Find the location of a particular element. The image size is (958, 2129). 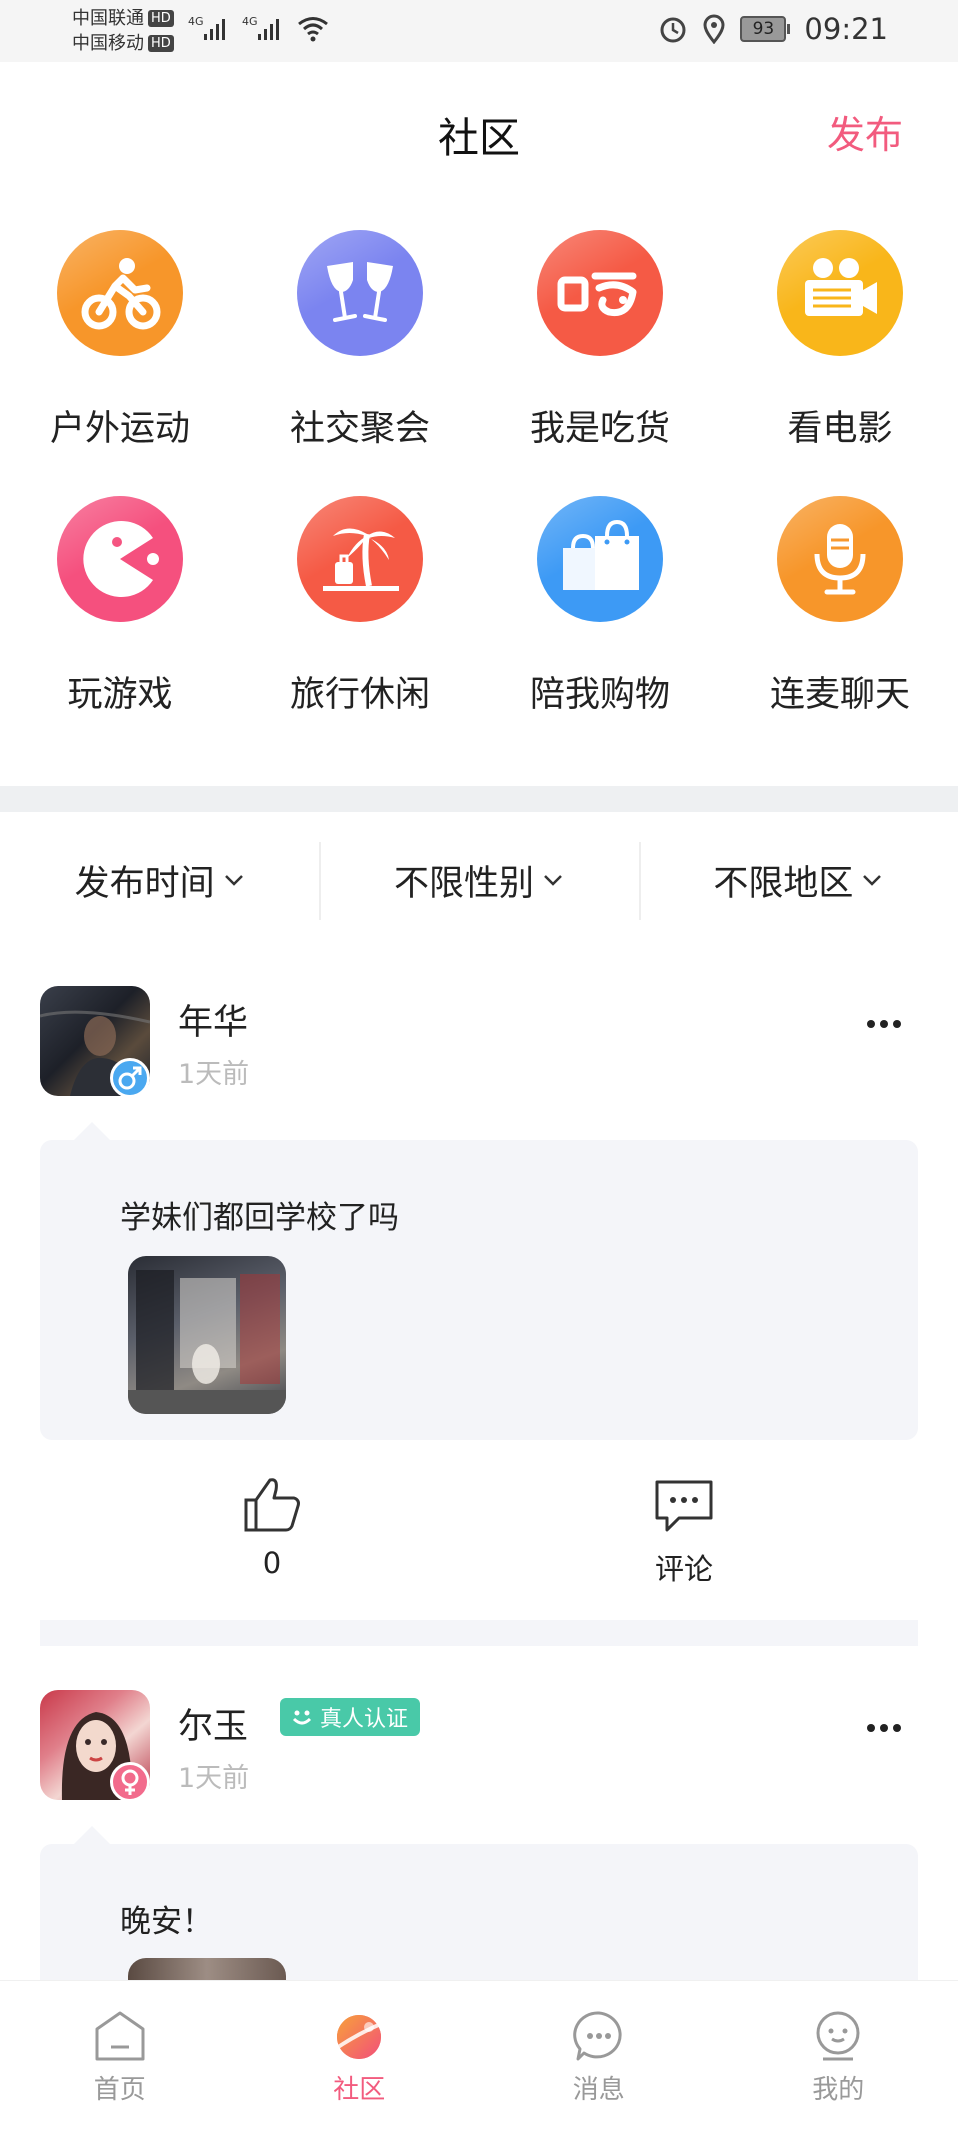

movie-camera-icon is located at coordinates (840, 293).